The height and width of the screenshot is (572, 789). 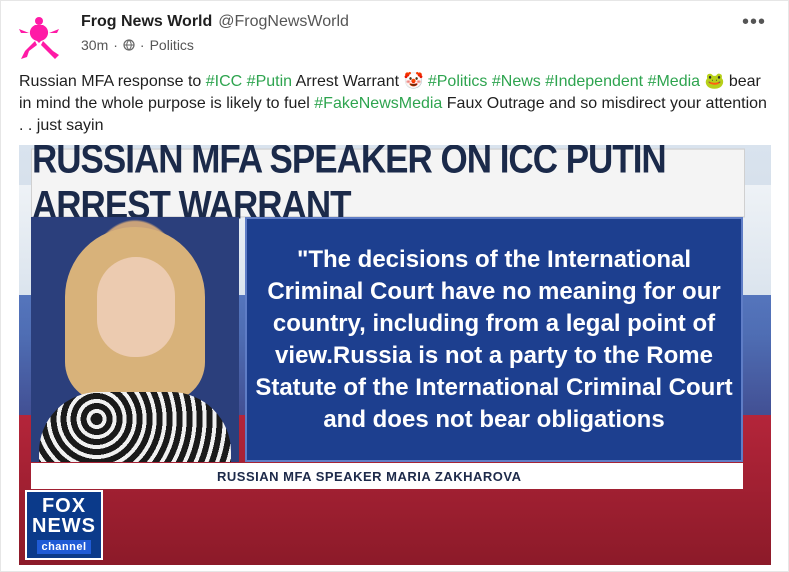 What do you see at coordinates (64, 506) in the screenshot?
I see `logo-word-fox: FOX` at bounding box center [64, 506].